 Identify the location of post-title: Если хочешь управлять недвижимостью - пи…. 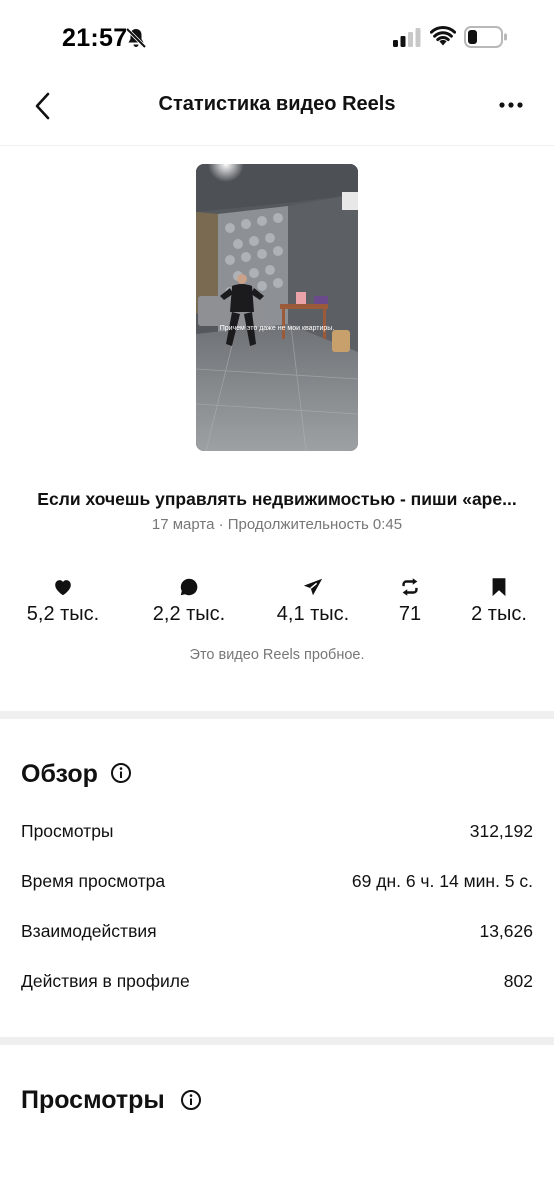
(277, 499).